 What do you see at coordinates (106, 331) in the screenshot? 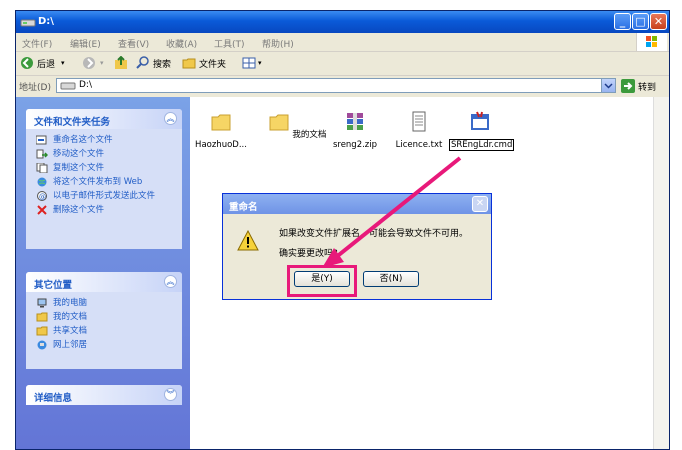
I see `place-shared-documents: 共享文档` at bounding box center [106, 331].